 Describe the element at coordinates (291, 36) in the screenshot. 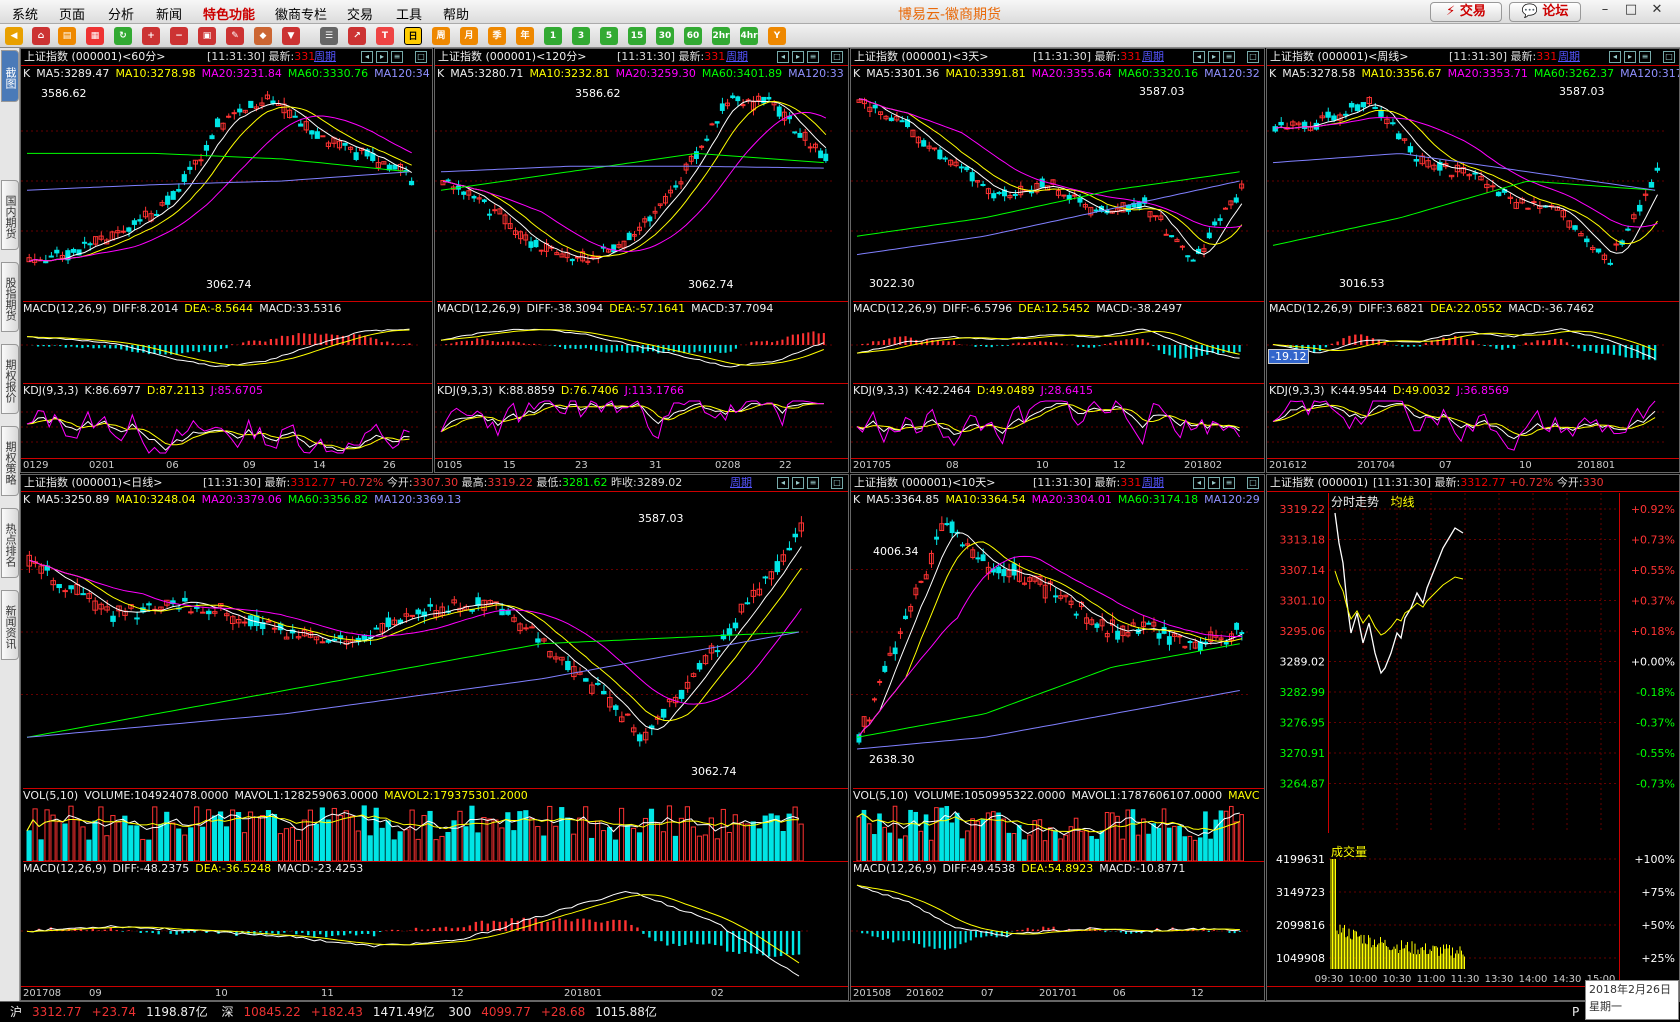

I see `pin-icon: ▼` at that location.